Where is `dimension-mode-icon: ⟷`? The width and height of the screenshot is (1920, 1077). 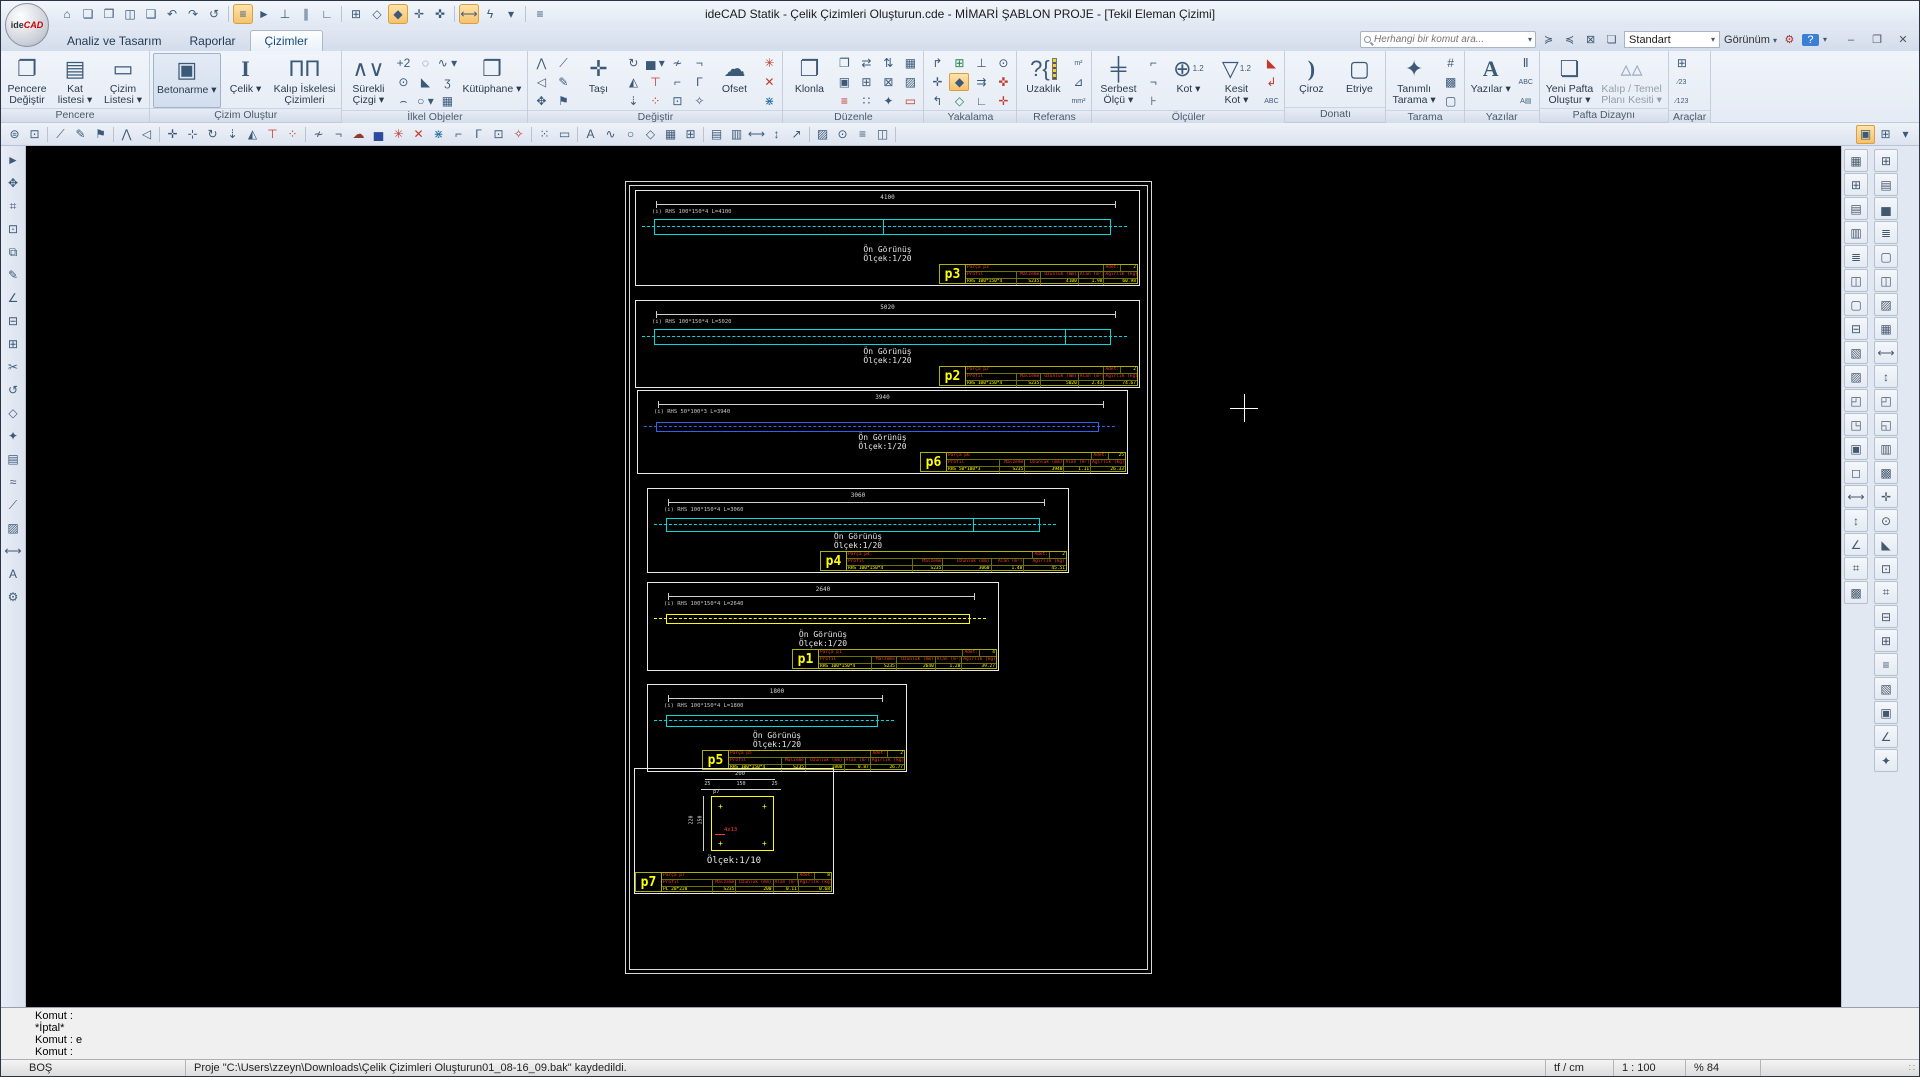 dimension-mode-icon: ⟷ is located at coordinates (469, 14).